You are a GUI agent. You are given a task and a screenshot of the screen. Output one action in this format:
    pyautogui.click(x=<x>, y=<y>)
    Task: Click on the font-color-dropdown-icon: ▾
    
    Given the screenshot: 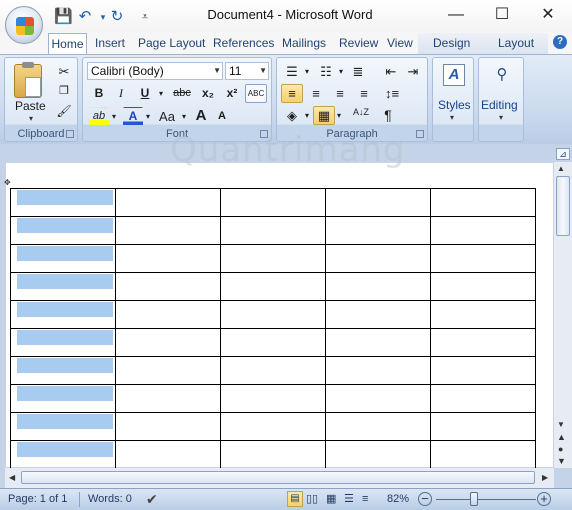 What is the action you would take?
    pyautogui.click(x=148, y=116)
    